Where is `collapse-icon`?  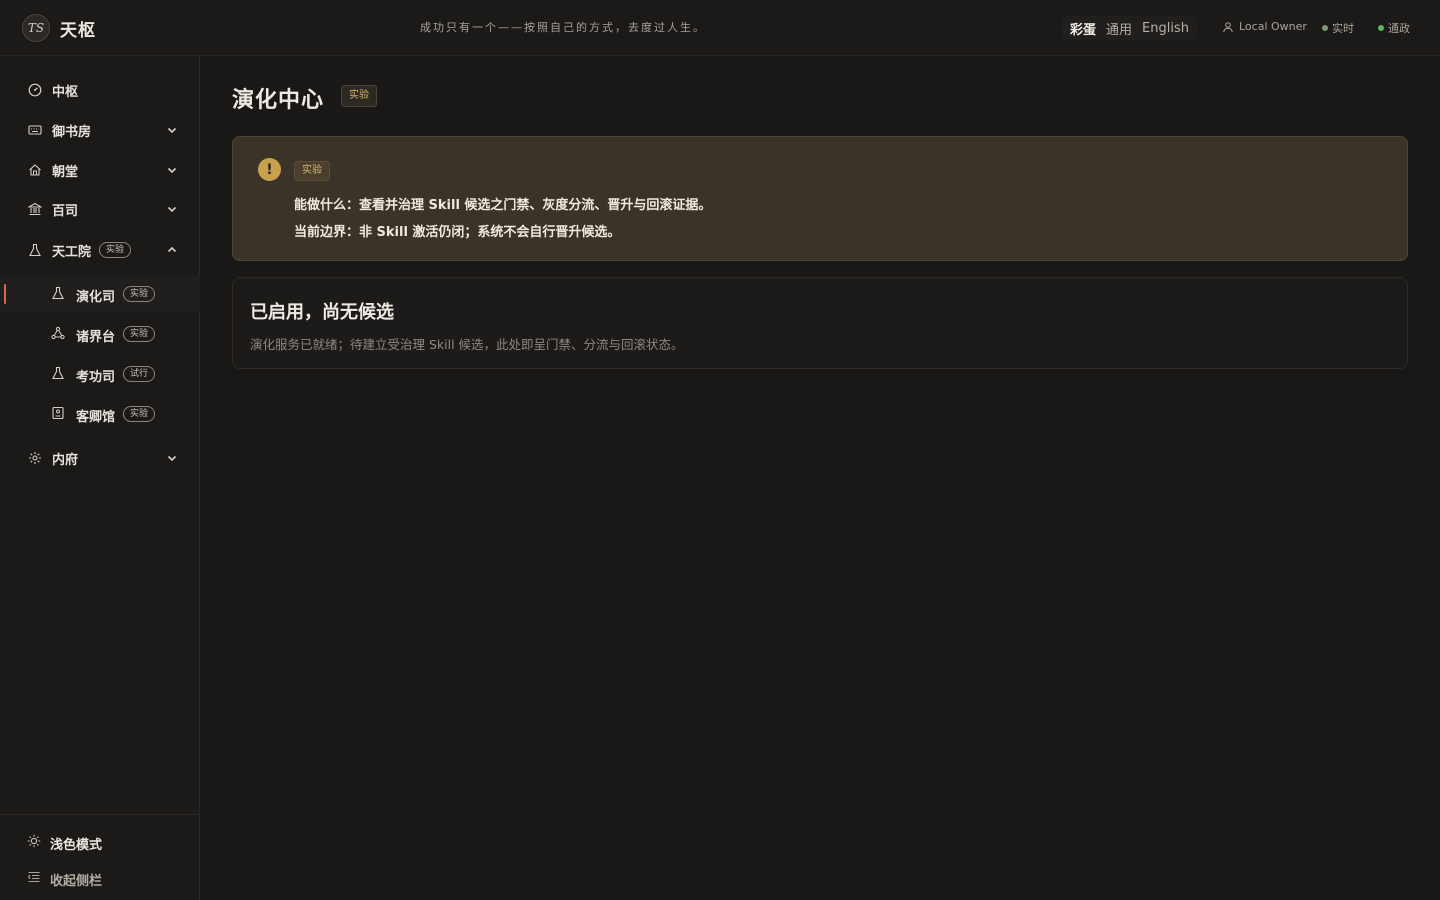 collapse-icon is located at coordinates (35, 878).